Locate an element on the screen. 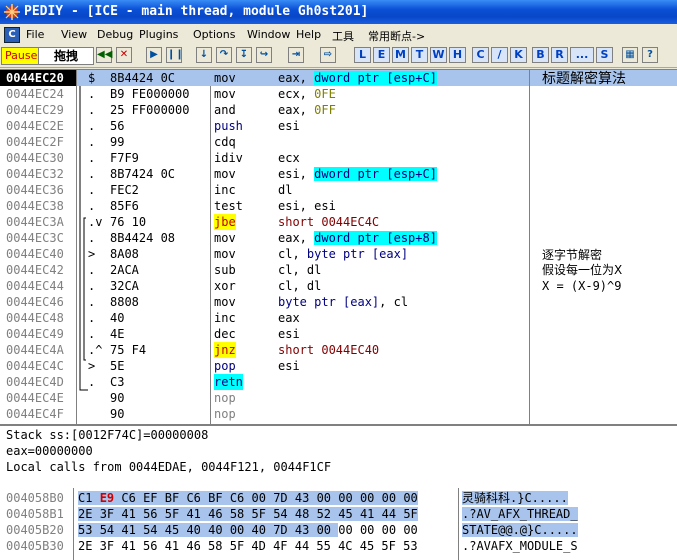  disasm-row: 0044EC3A .v 76 10 jbe short 0044EC4C is located at coordinates (338, 222).